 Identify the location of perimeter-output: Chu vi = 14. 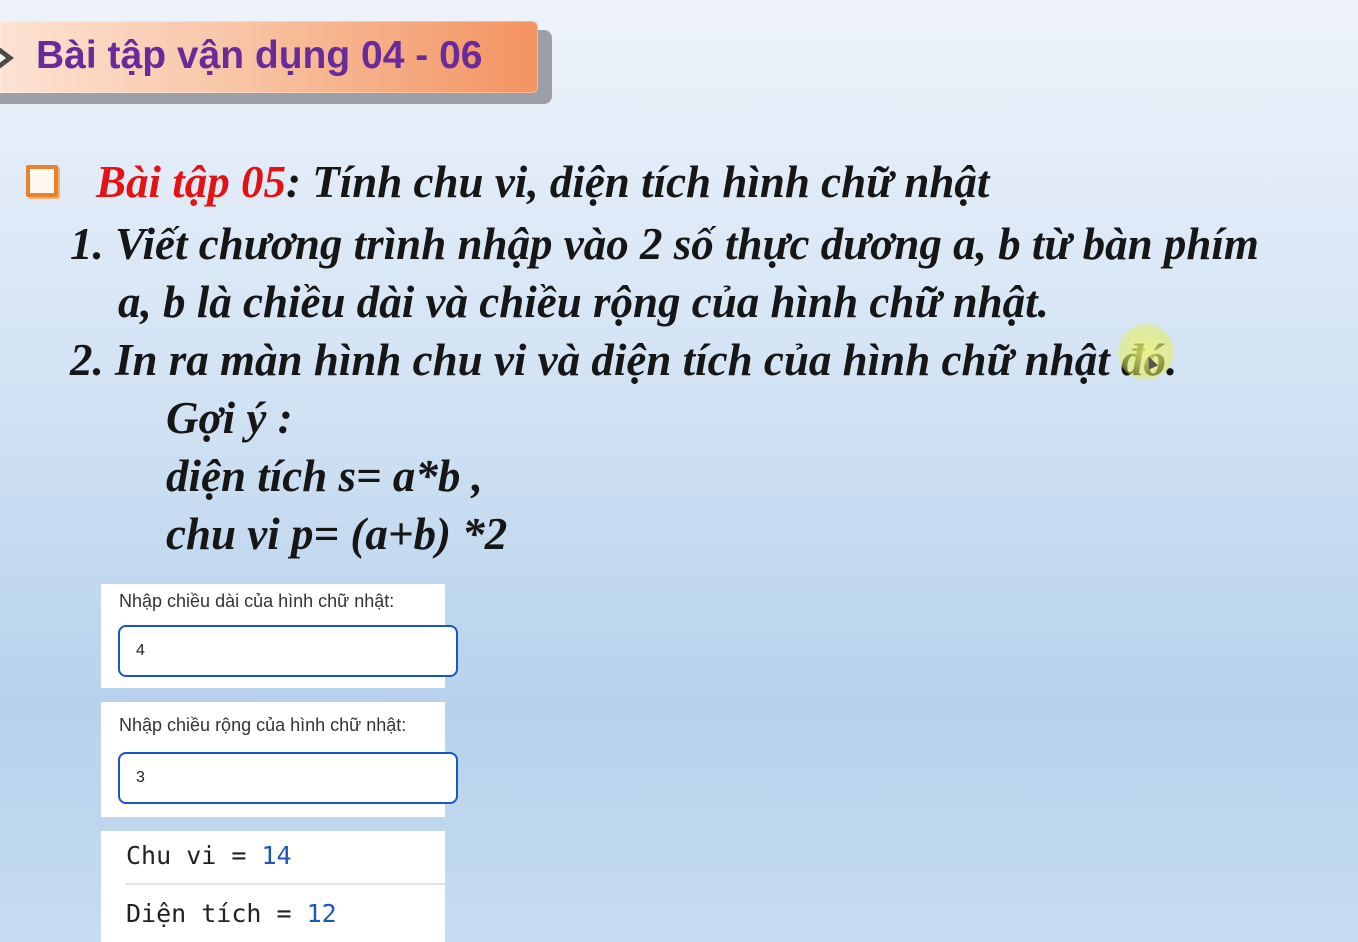
(209, 855).